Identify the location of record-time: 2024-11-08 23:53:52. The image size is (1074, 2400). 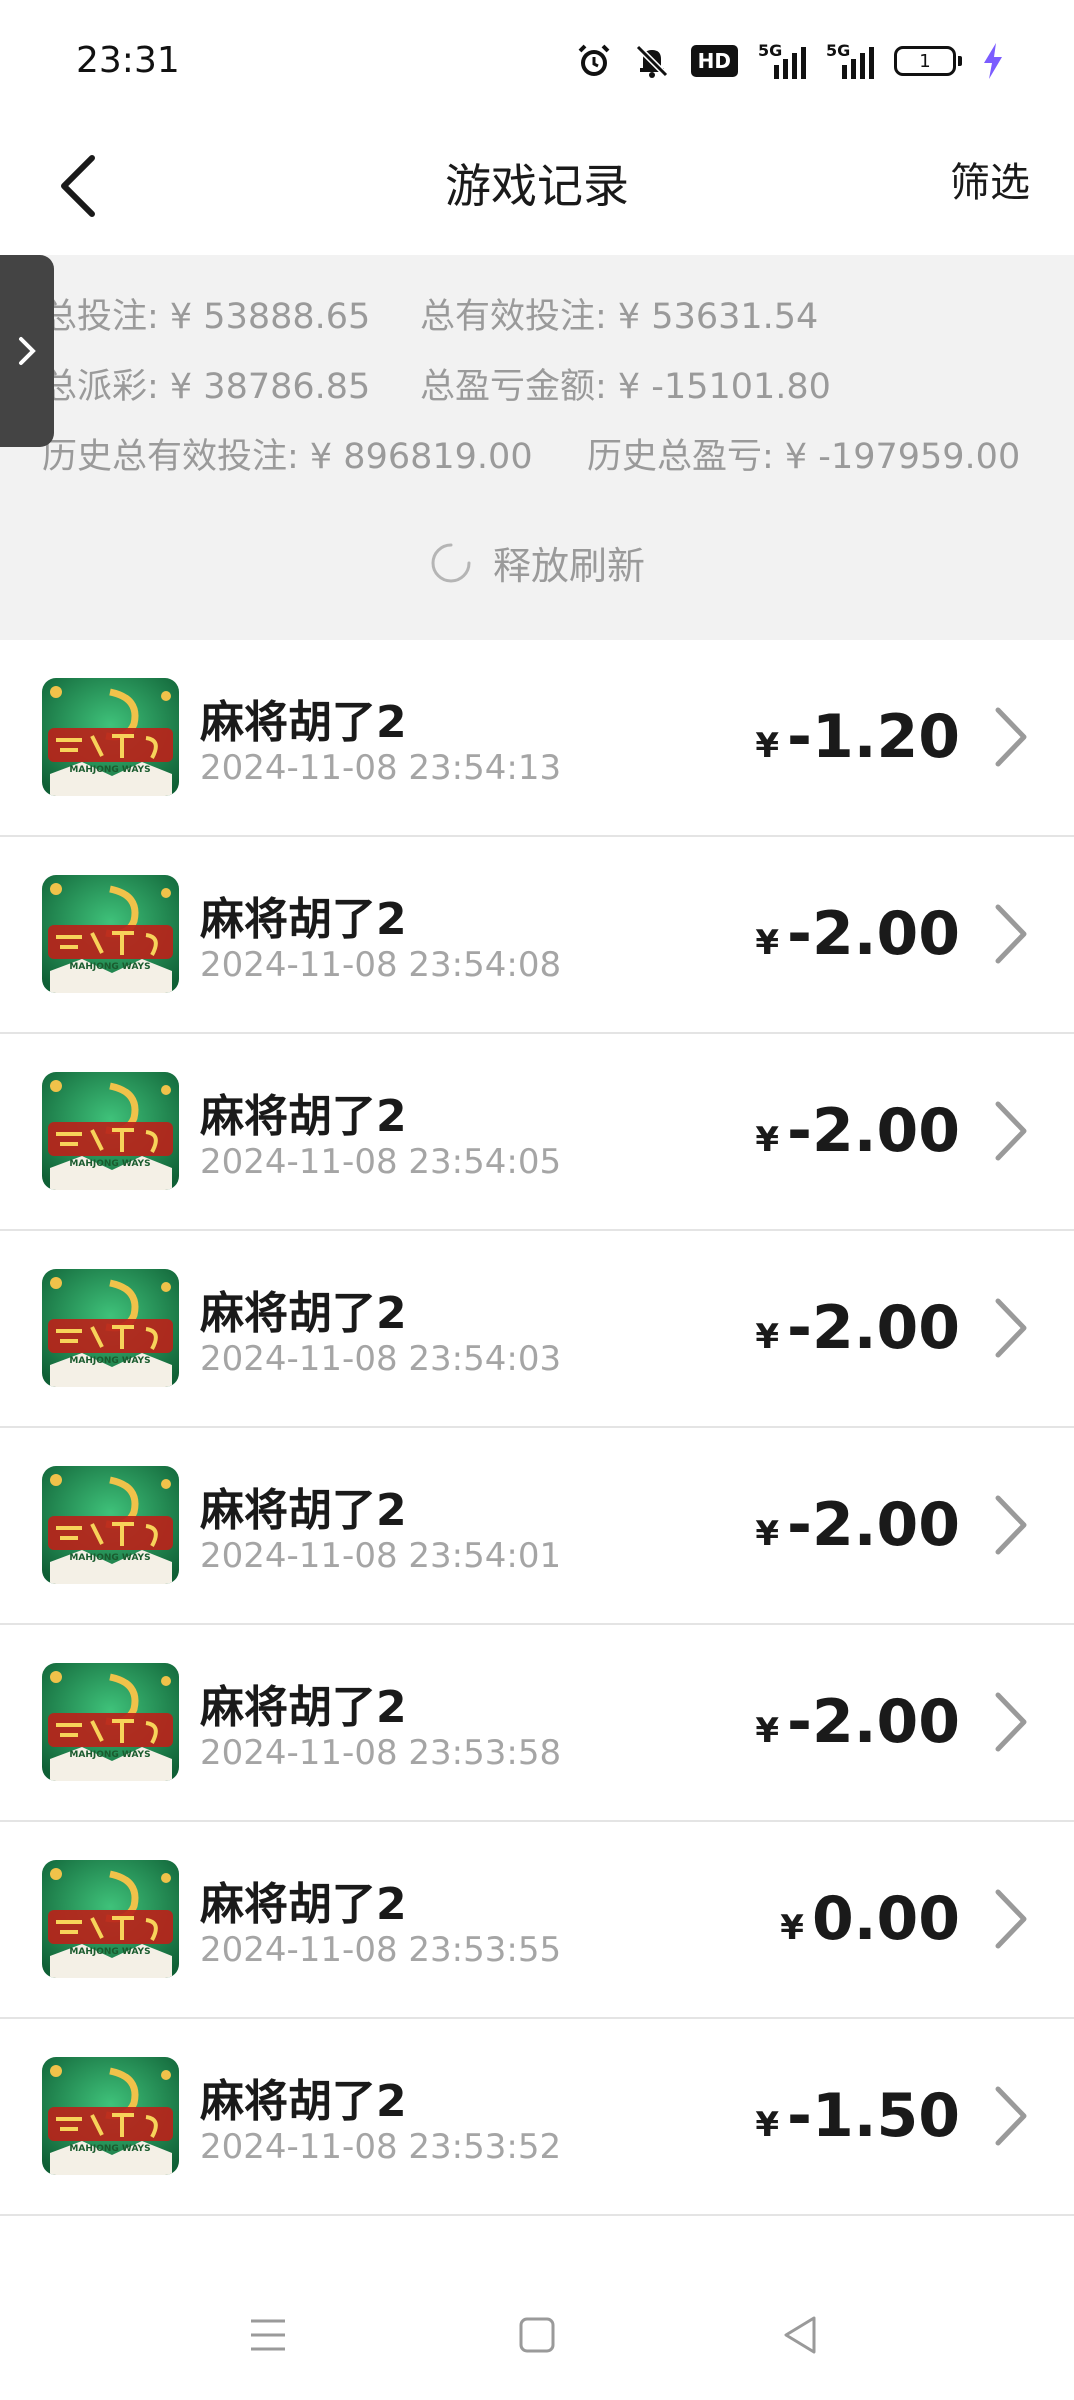
(381, 2147).